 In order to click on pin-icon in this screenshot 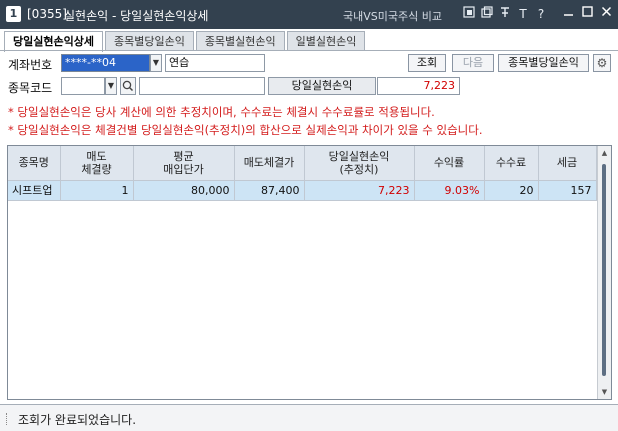, I will do `click(505, 14)`.